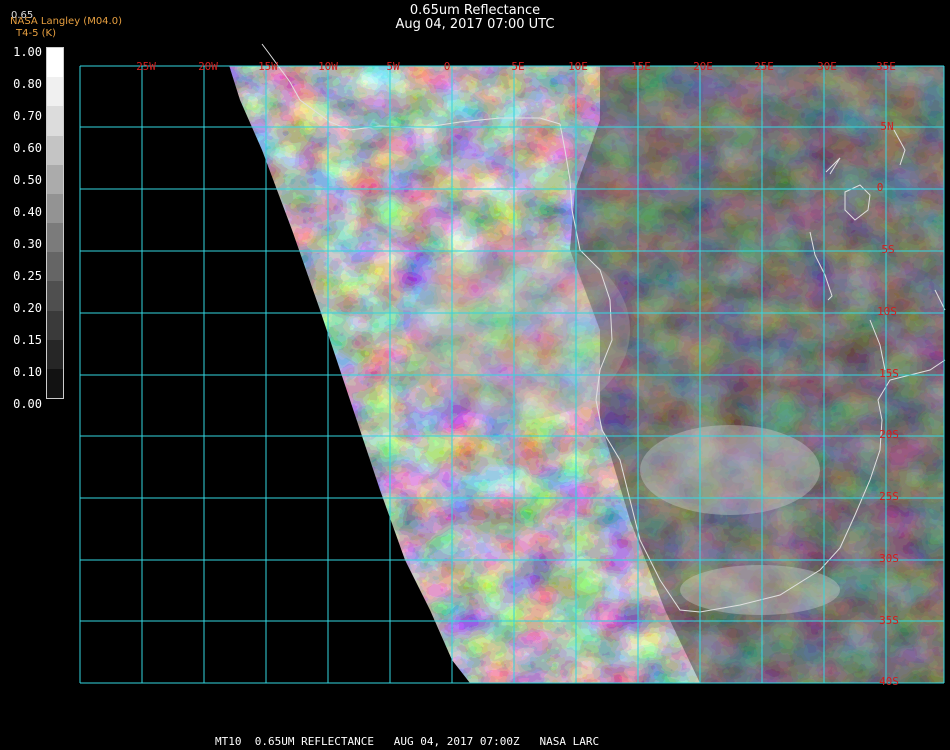 This screenshot has height=750, width=950. Describe the element at coordinates (393, 66) in the screenshot. I see `longitude-label: 5W` at that location.